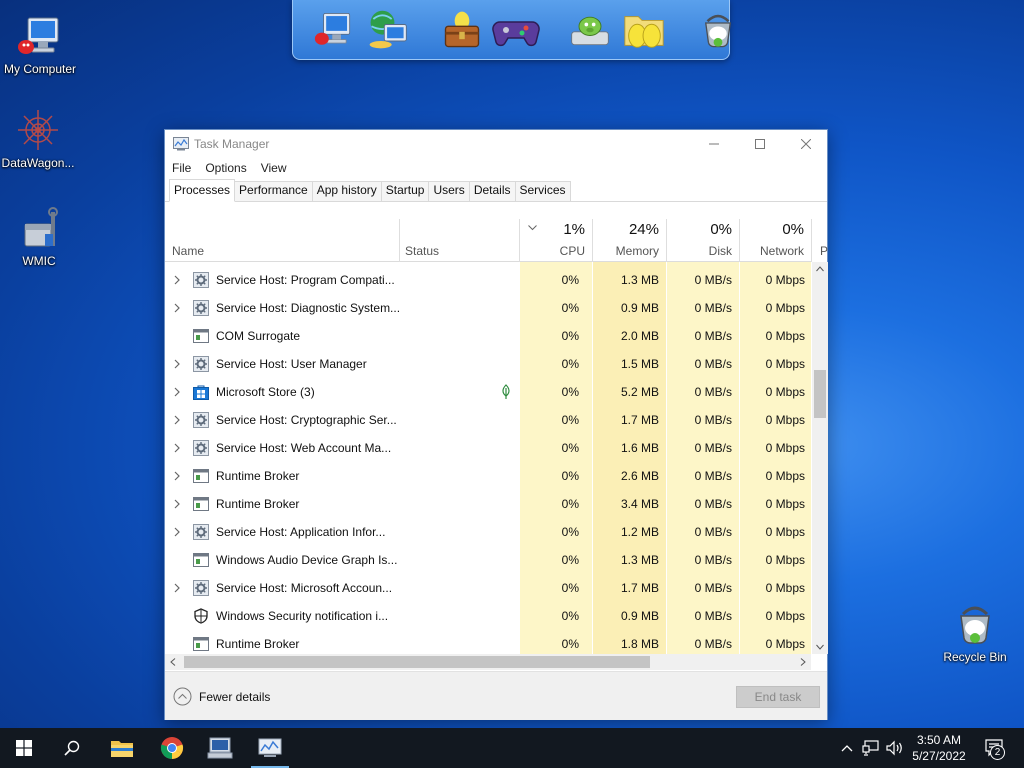 This screenshot has height=768, width=1024. Describe the element at coordinates (975, 625) in the screenshot. I see `recycle-bin-icon` at that location.